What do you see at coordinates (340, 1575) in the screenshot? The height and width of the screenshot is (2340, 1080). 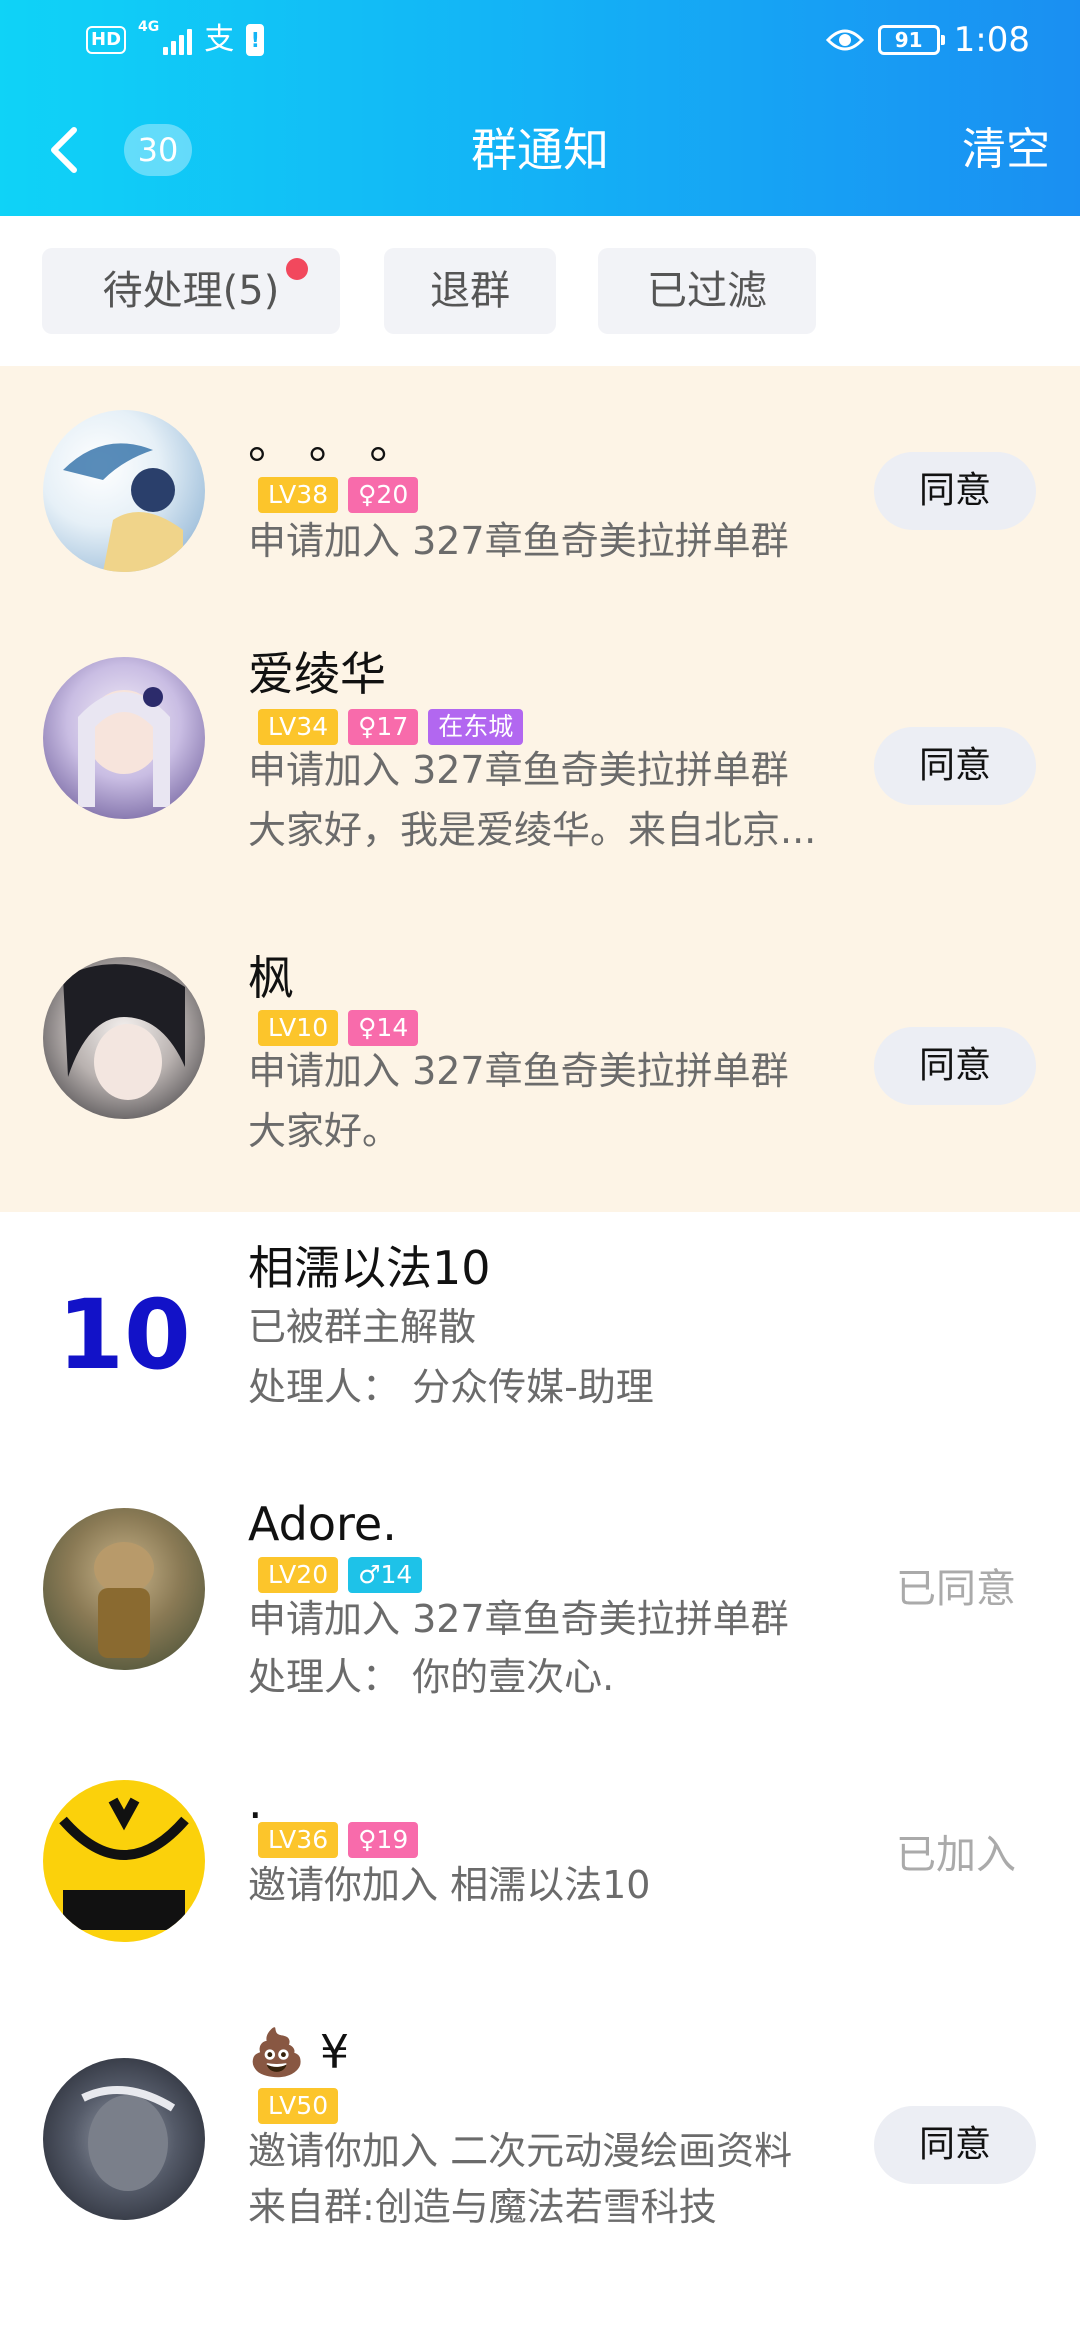 I see `user-tags: LV20 ♂14` at bounding box center [340, 1575].